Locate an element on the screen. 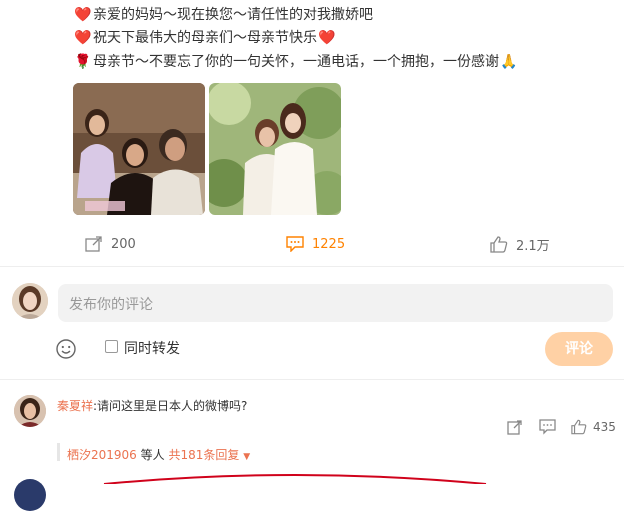 This screenshot has width=624, height=511. reply-summary: 栖汐201906 等人 共181条回复 ▼ is located at coordinates (158, 454).